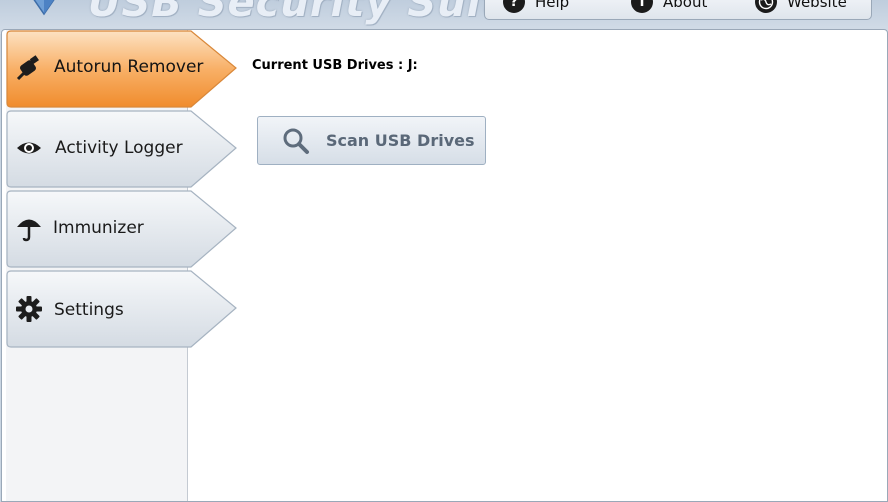 The image size is (888, 502). I want to click on sidebar-item-settings: Settings, so click(121, 309).